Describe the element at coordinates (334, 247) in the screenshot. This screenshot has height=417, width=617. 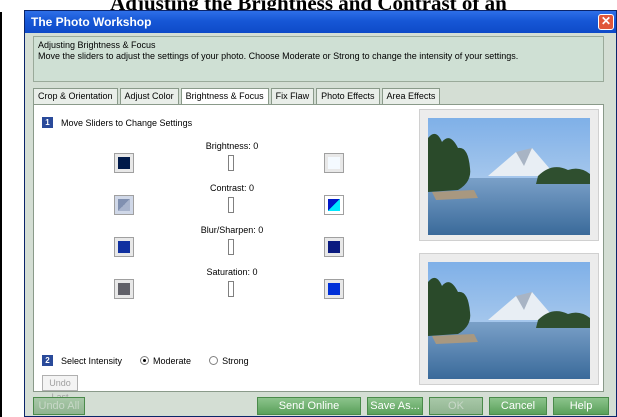
I see `sharpen-icon` at that location.